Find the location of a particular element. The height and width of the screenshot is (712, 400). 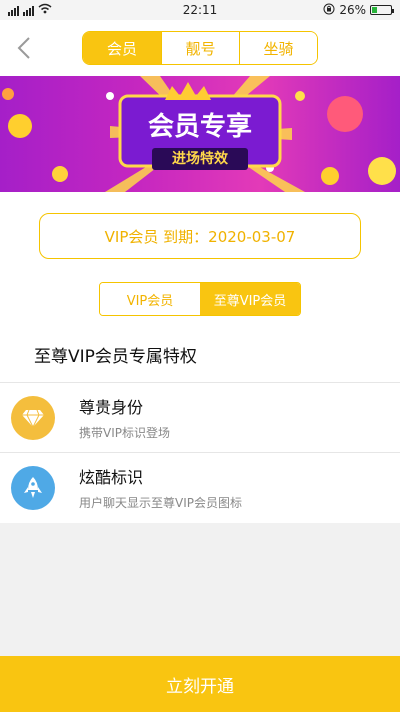

tier-tab-supreme-vip: 至尊VIP会员 is located at coordinates (250, 299).